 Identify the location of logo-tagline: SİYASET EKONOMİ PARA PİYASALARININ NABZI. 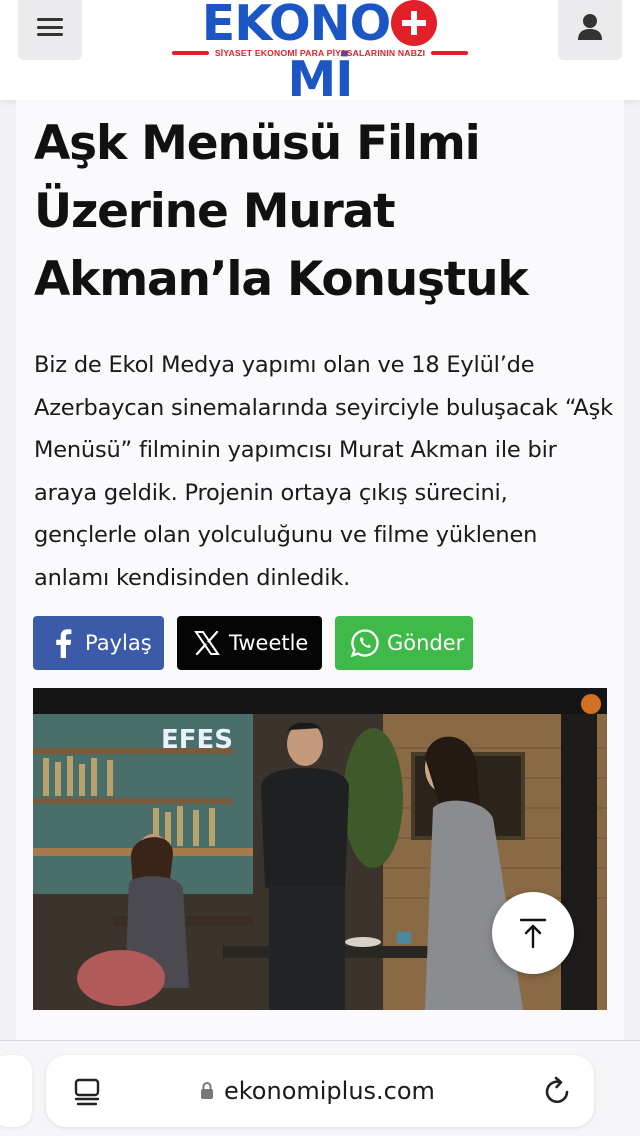
(320, 53).